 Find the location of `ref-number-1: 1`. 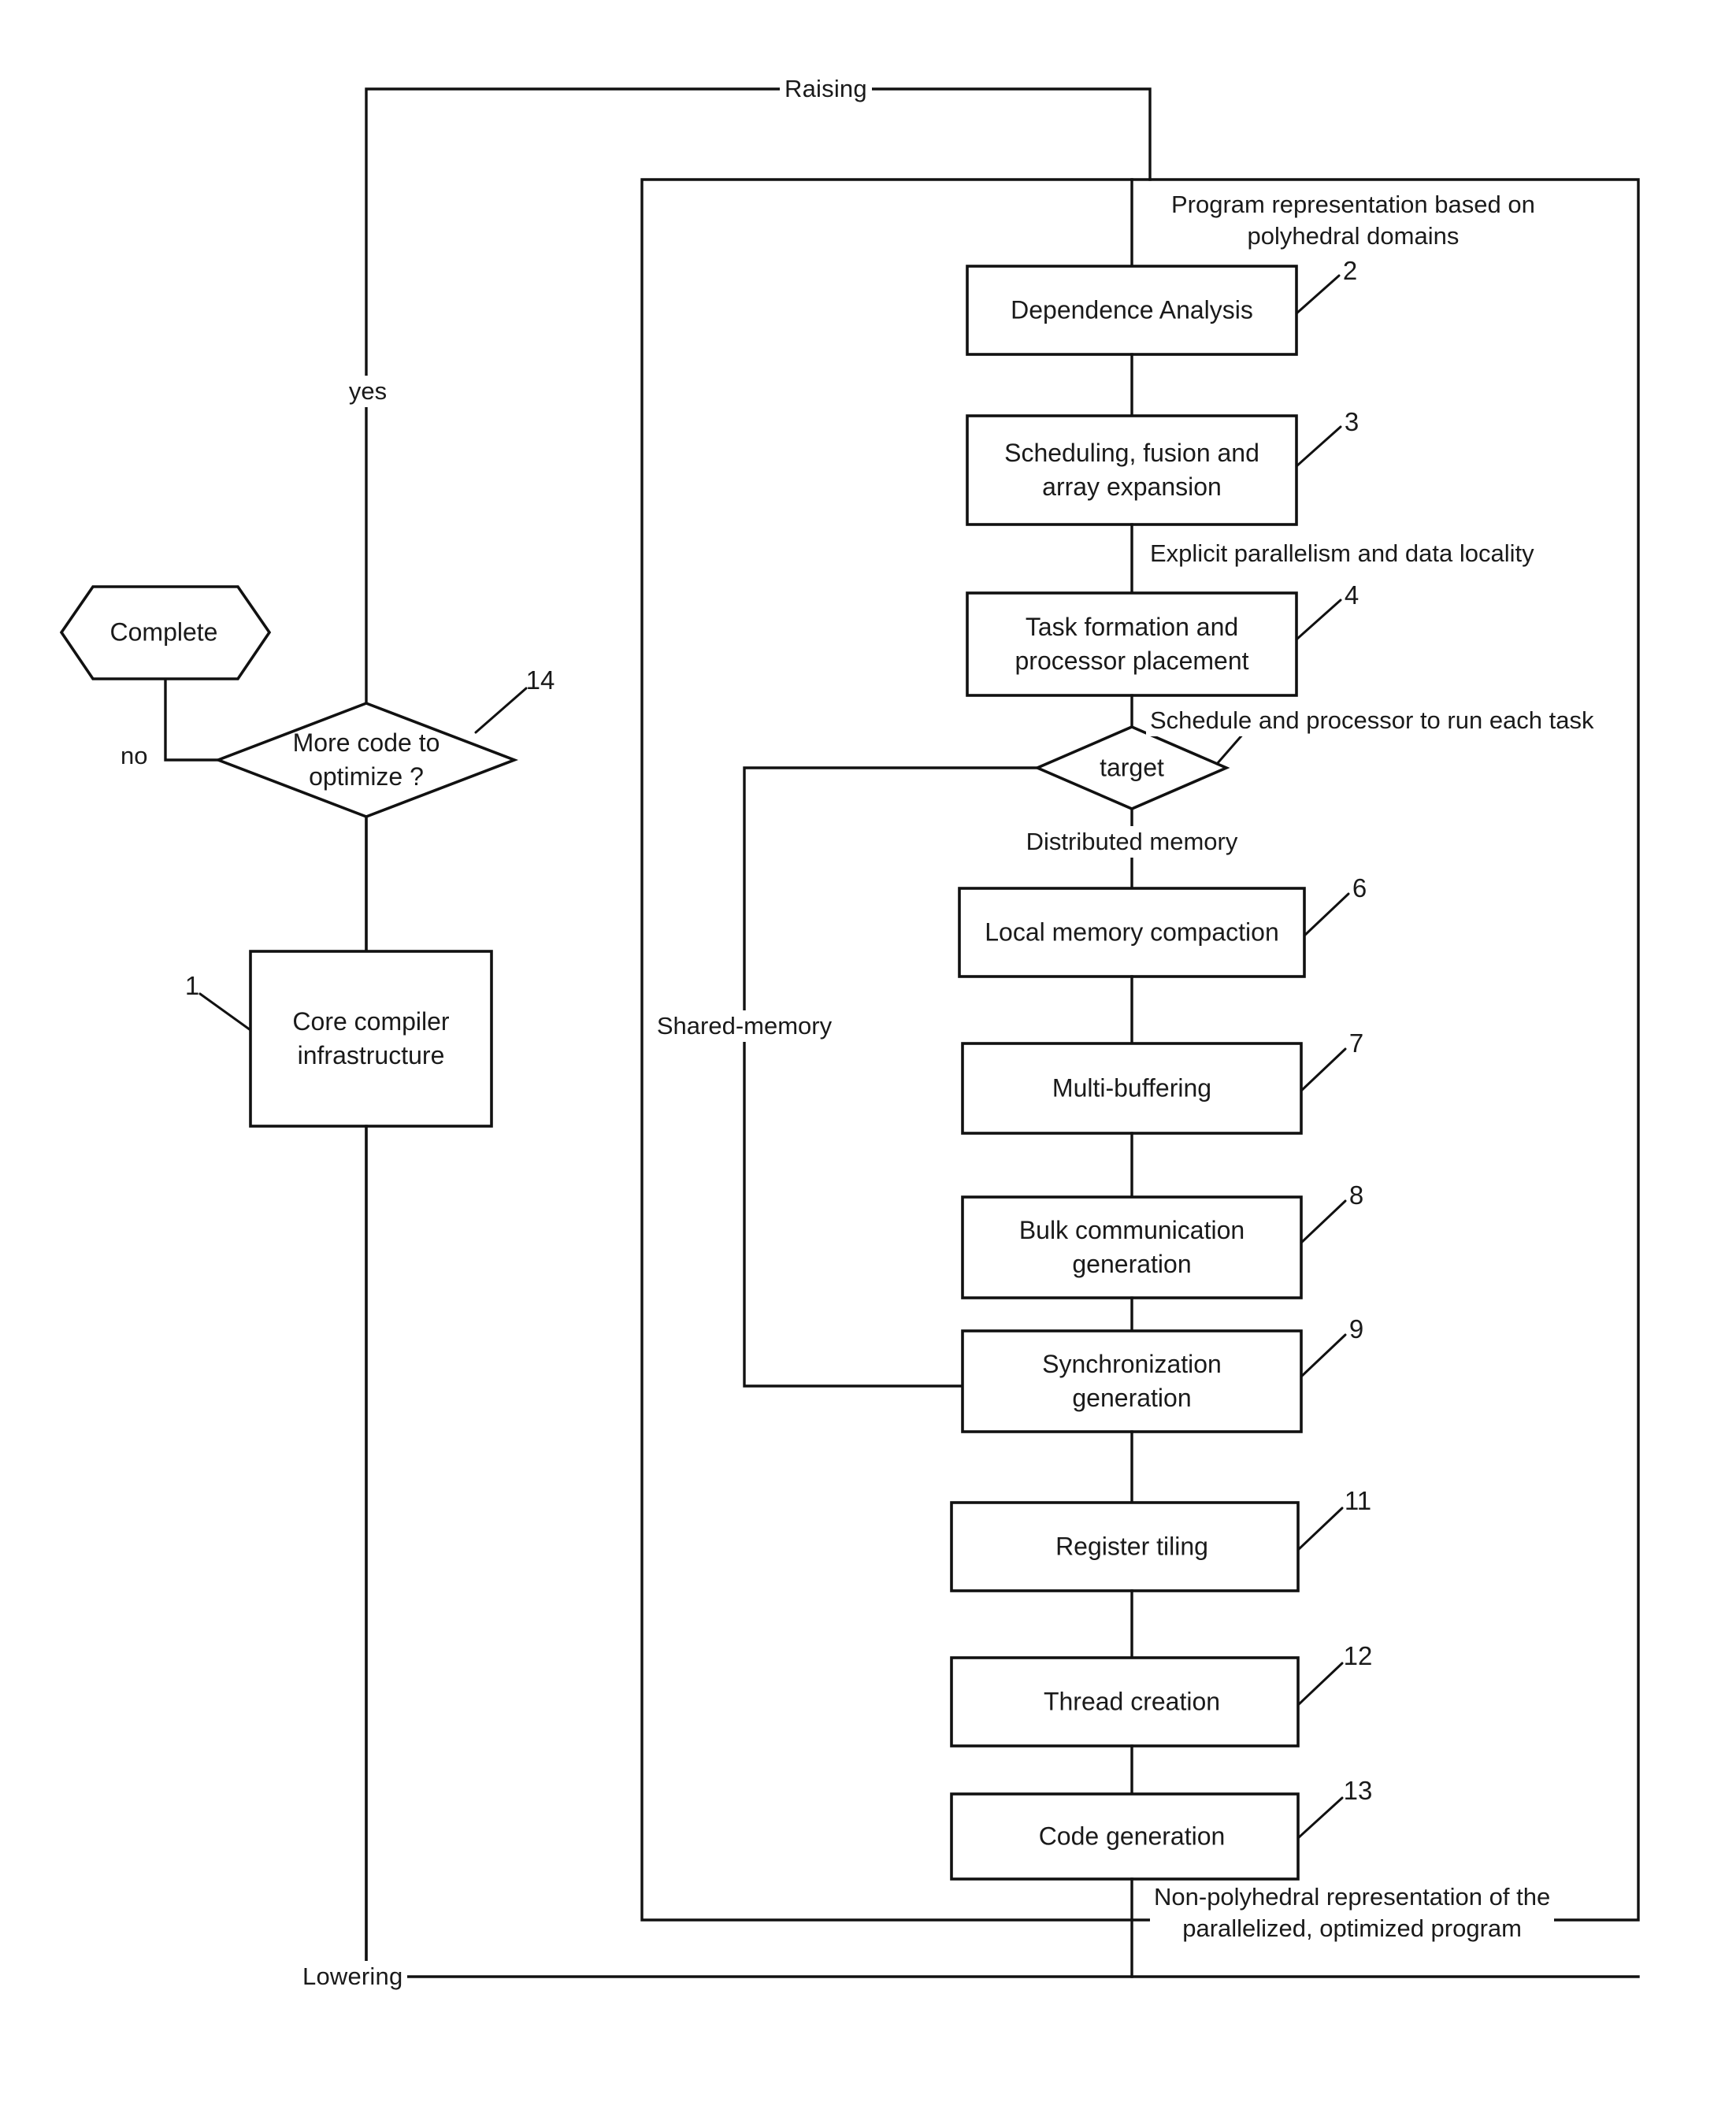

ref-number-1: 1 is located at coordinates (192, 986).